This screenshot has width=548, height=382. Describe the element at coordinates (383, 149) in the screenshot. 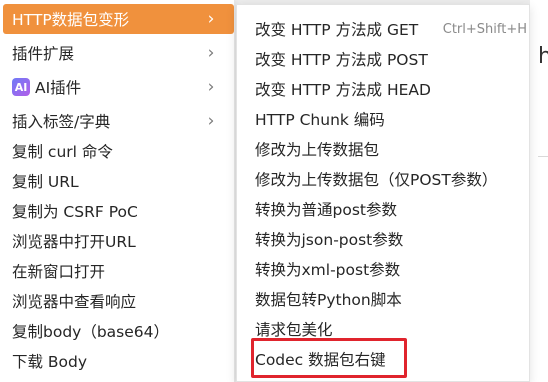

I see `submenu-item-to-upload: 修改为上传数据包` at that location.